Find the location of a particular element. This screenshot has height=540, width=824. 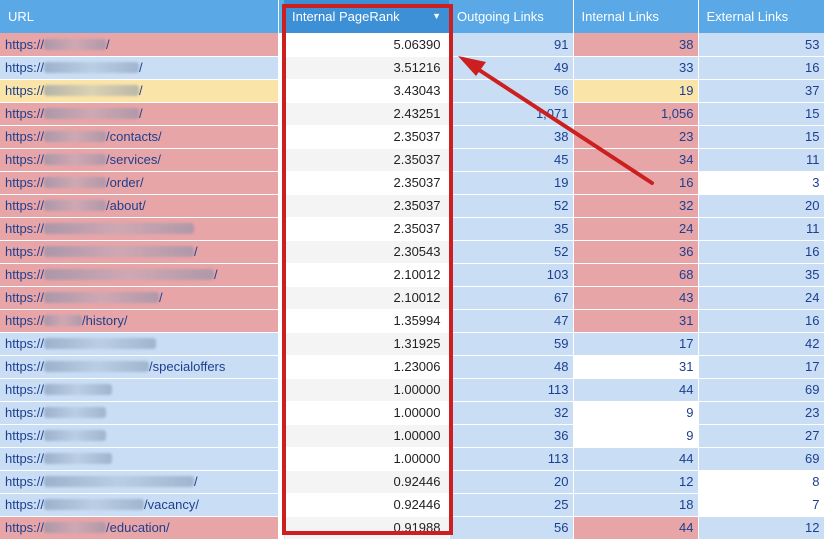

pagerank-cell: 1.35994 is located at coordinates (366, 321).